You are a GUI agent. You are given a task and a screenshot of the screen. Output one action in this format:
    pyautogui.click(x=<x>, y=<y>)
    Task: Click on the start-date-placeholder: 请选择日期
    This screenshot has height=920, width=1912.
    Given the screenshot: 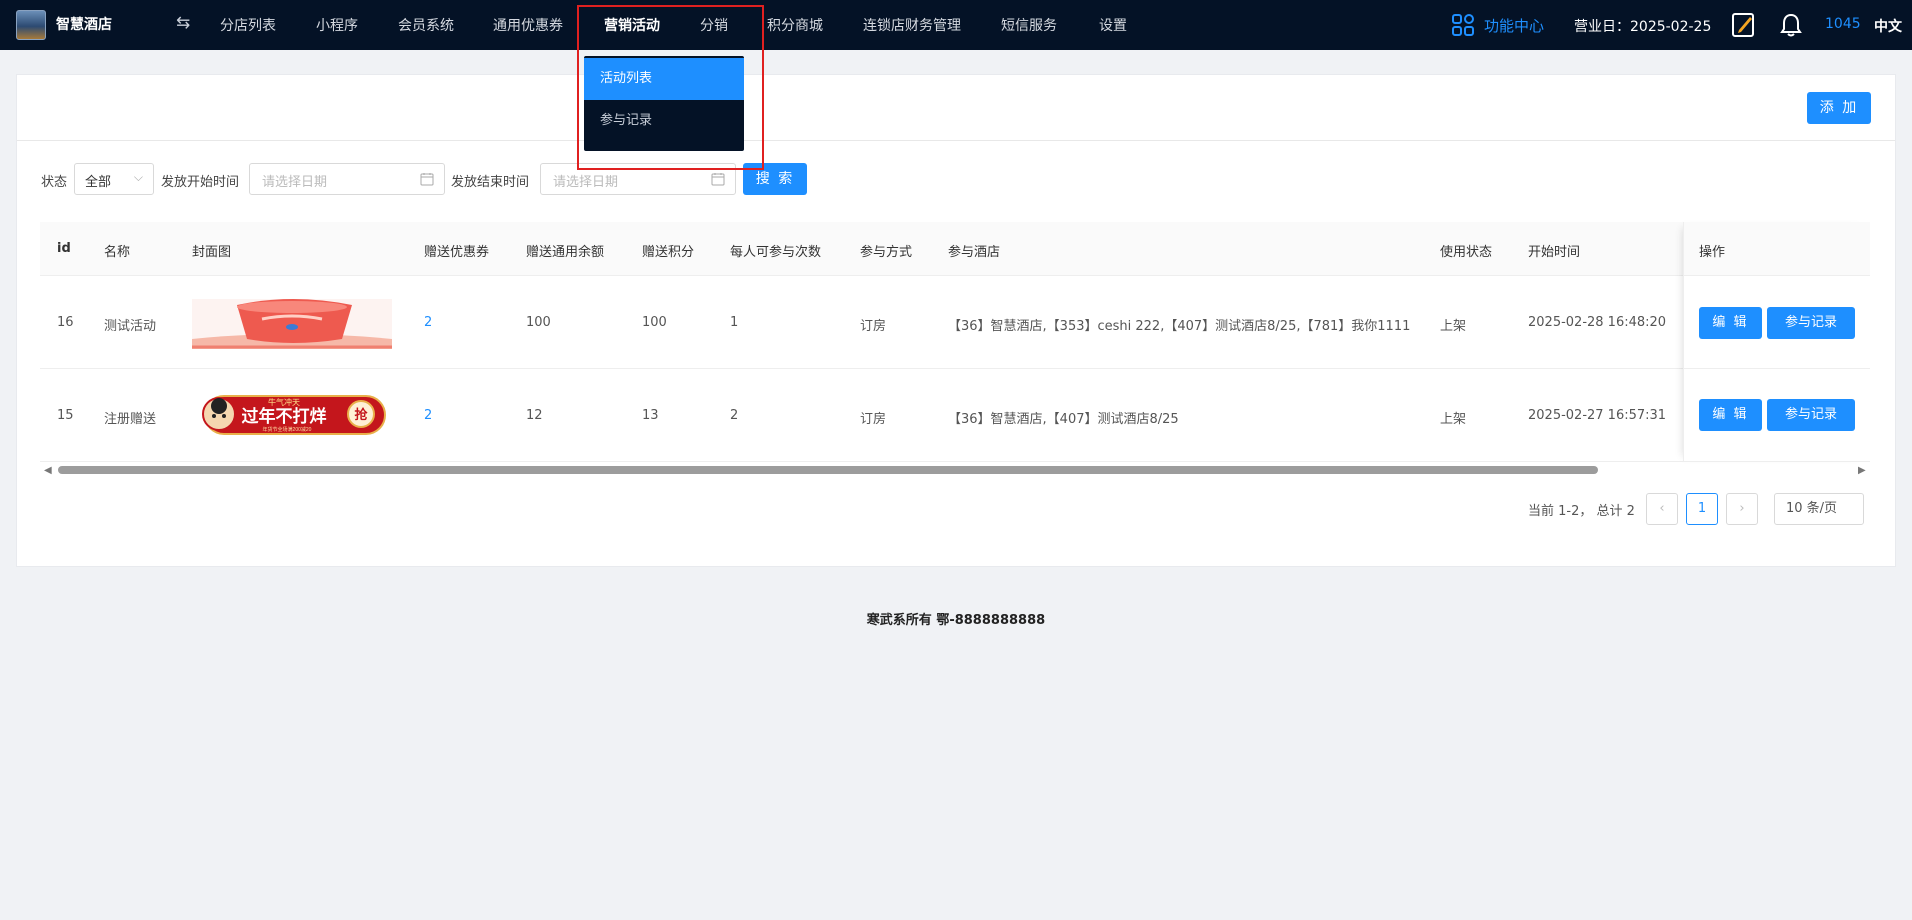 What is the action you would take?
    pyautogui.click(x=295, y=182)
    